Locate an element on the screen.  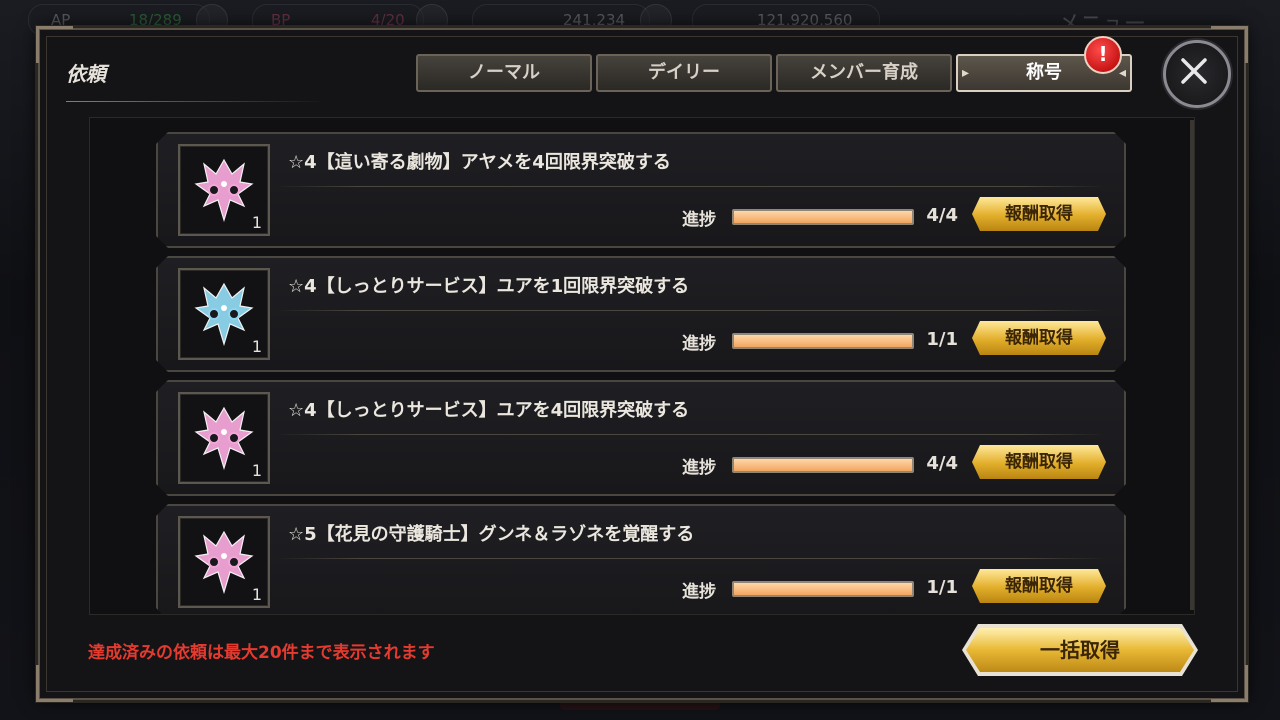
collect-all-button: 一括取得 is located at coordinates (1080, 650).